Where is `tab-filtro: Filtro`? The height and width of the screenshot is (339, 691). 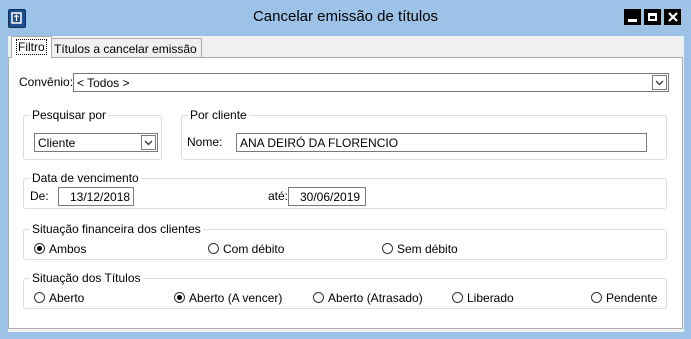
tab-filtro: Filtro is located at coordinates (31, 47).